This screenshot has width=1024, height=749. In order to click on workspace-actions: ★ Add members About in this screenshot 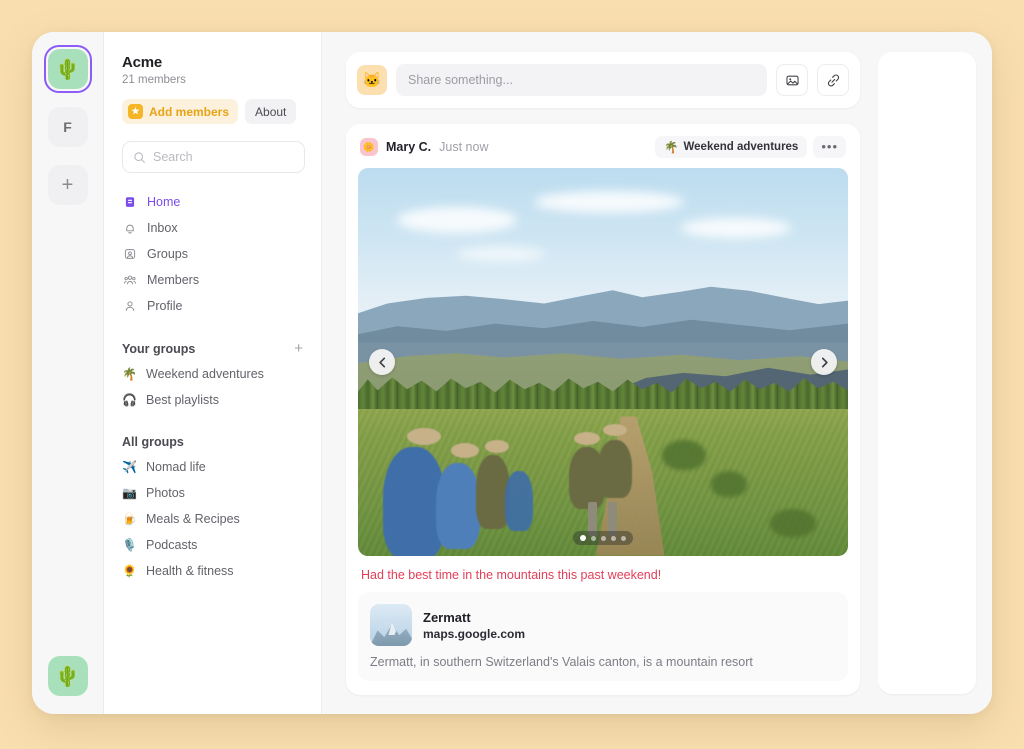, I will do `click(213, 111)`.